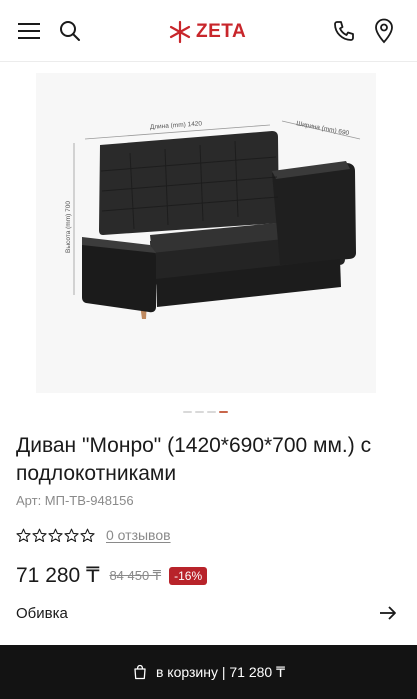  What do you see at coordinates (180, 32) in the screenshot?
I see `zeta-star-icon` at bounding box center [180, 32].